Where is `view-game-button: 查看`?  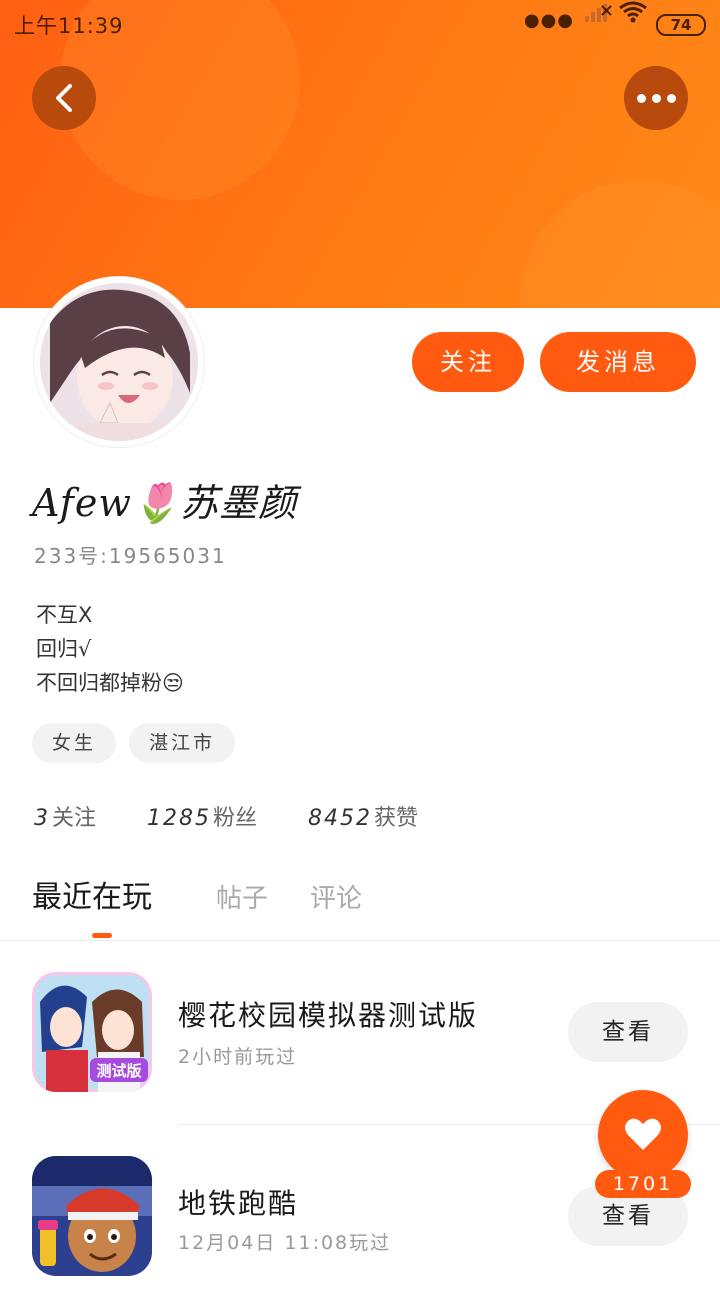
view-game-button: 查看 is located at coordinates (628, 1032).